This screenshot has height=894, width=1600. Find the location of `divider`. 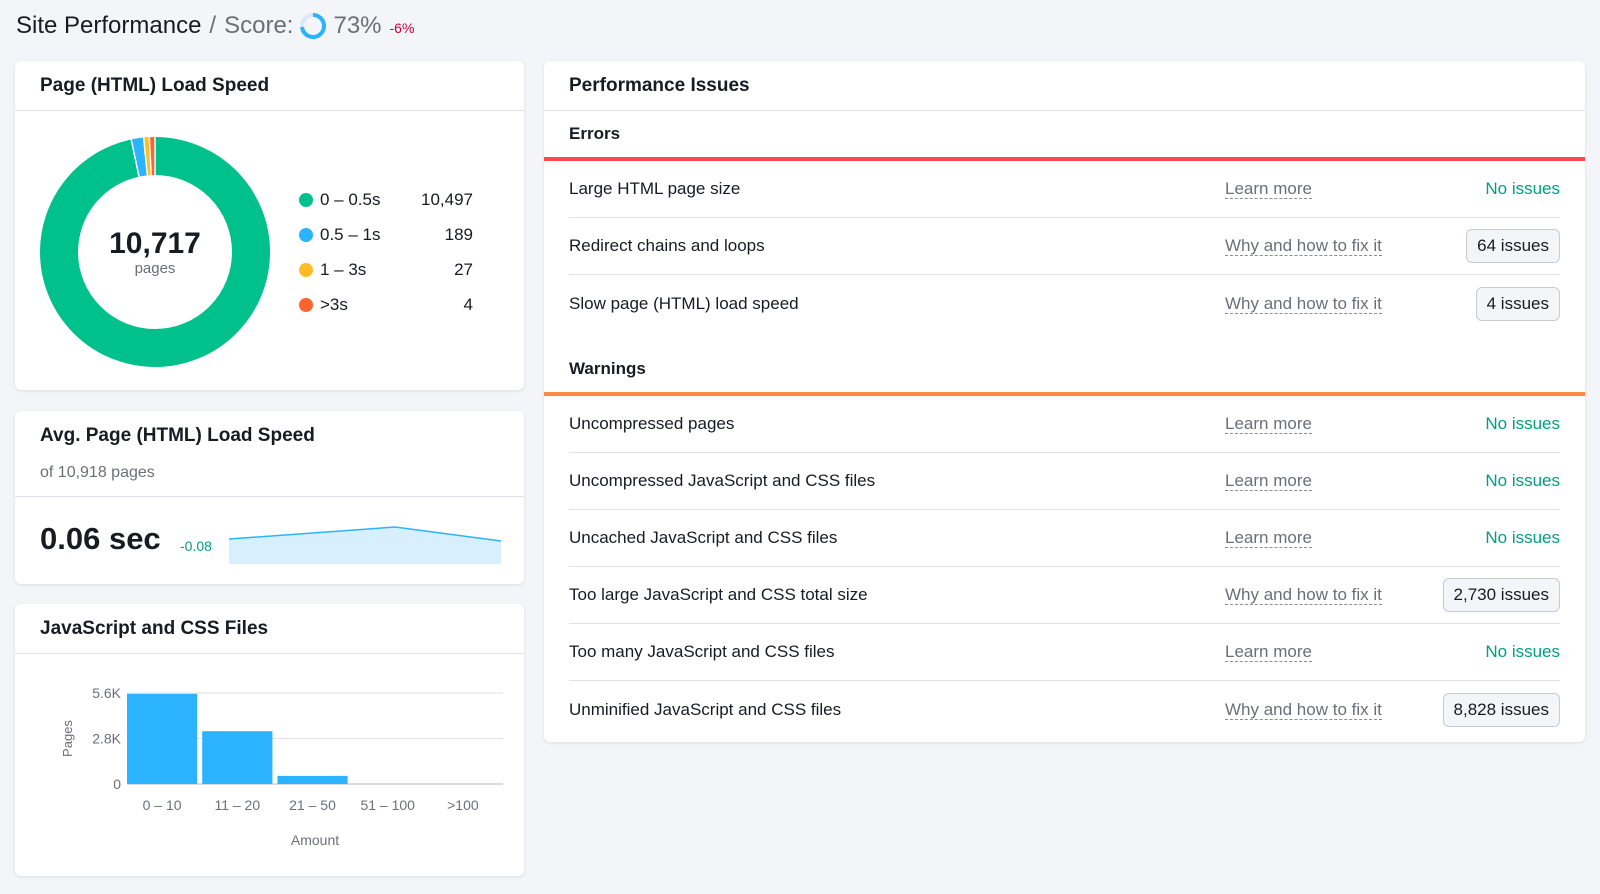

divider is located at coordinates (269, 496).